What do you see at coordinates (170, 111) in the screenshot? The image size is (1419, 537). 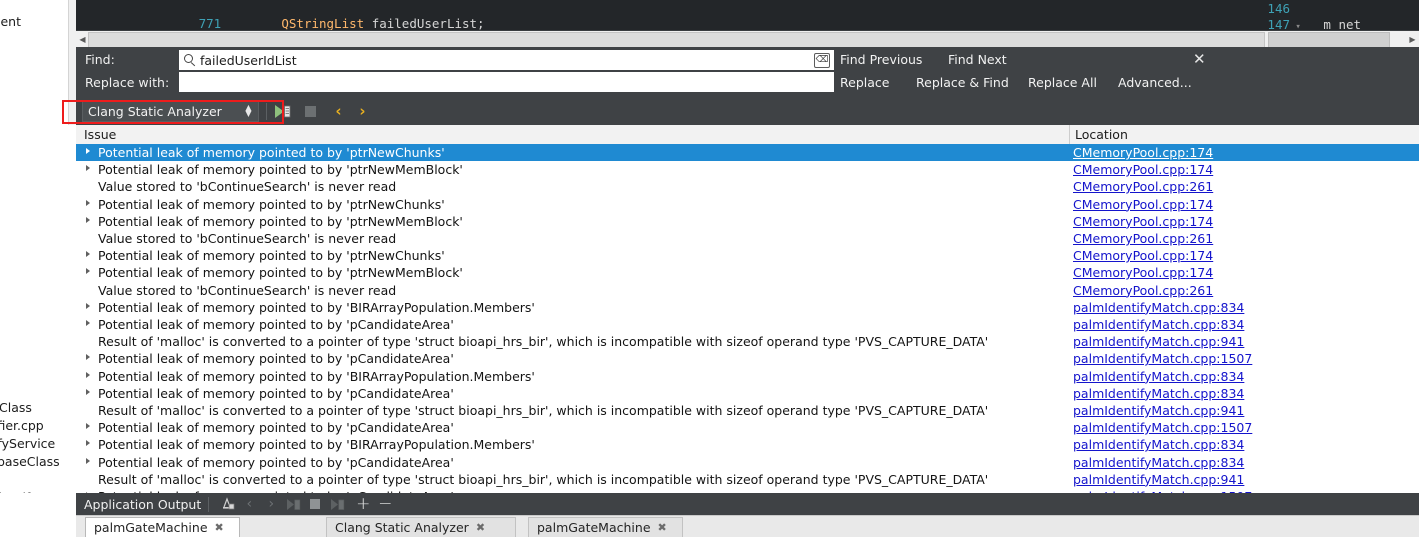 I see `analyzer-tool-select: Clang Static Analyzer ▲ ▼` at bounding box center [170, 111].